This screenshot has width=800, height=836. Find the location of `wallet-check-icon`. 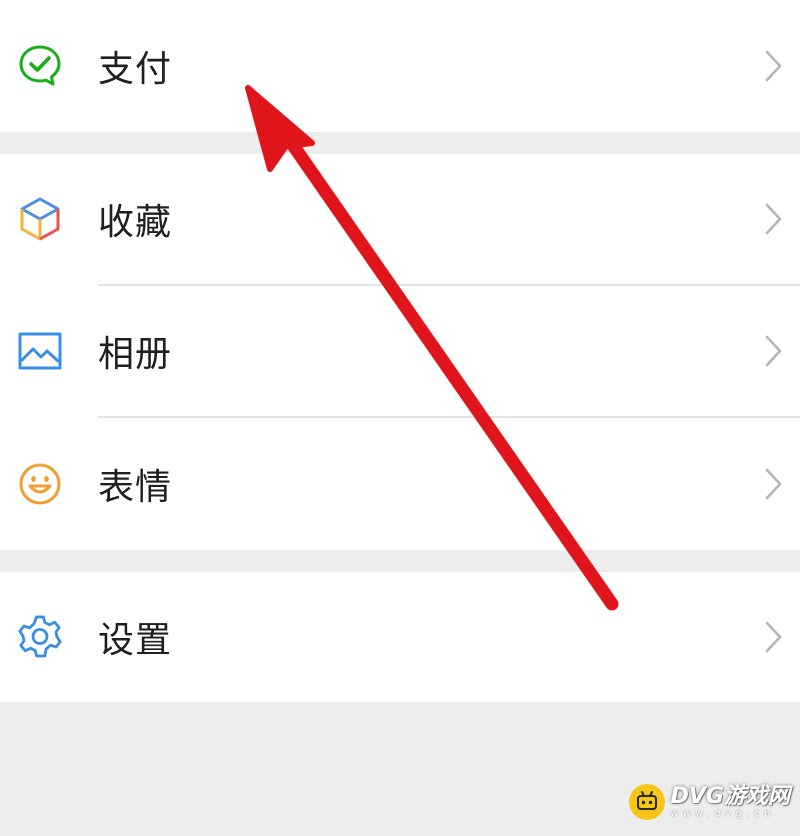

wallet-check-icon is located at coordinates (40, 66).